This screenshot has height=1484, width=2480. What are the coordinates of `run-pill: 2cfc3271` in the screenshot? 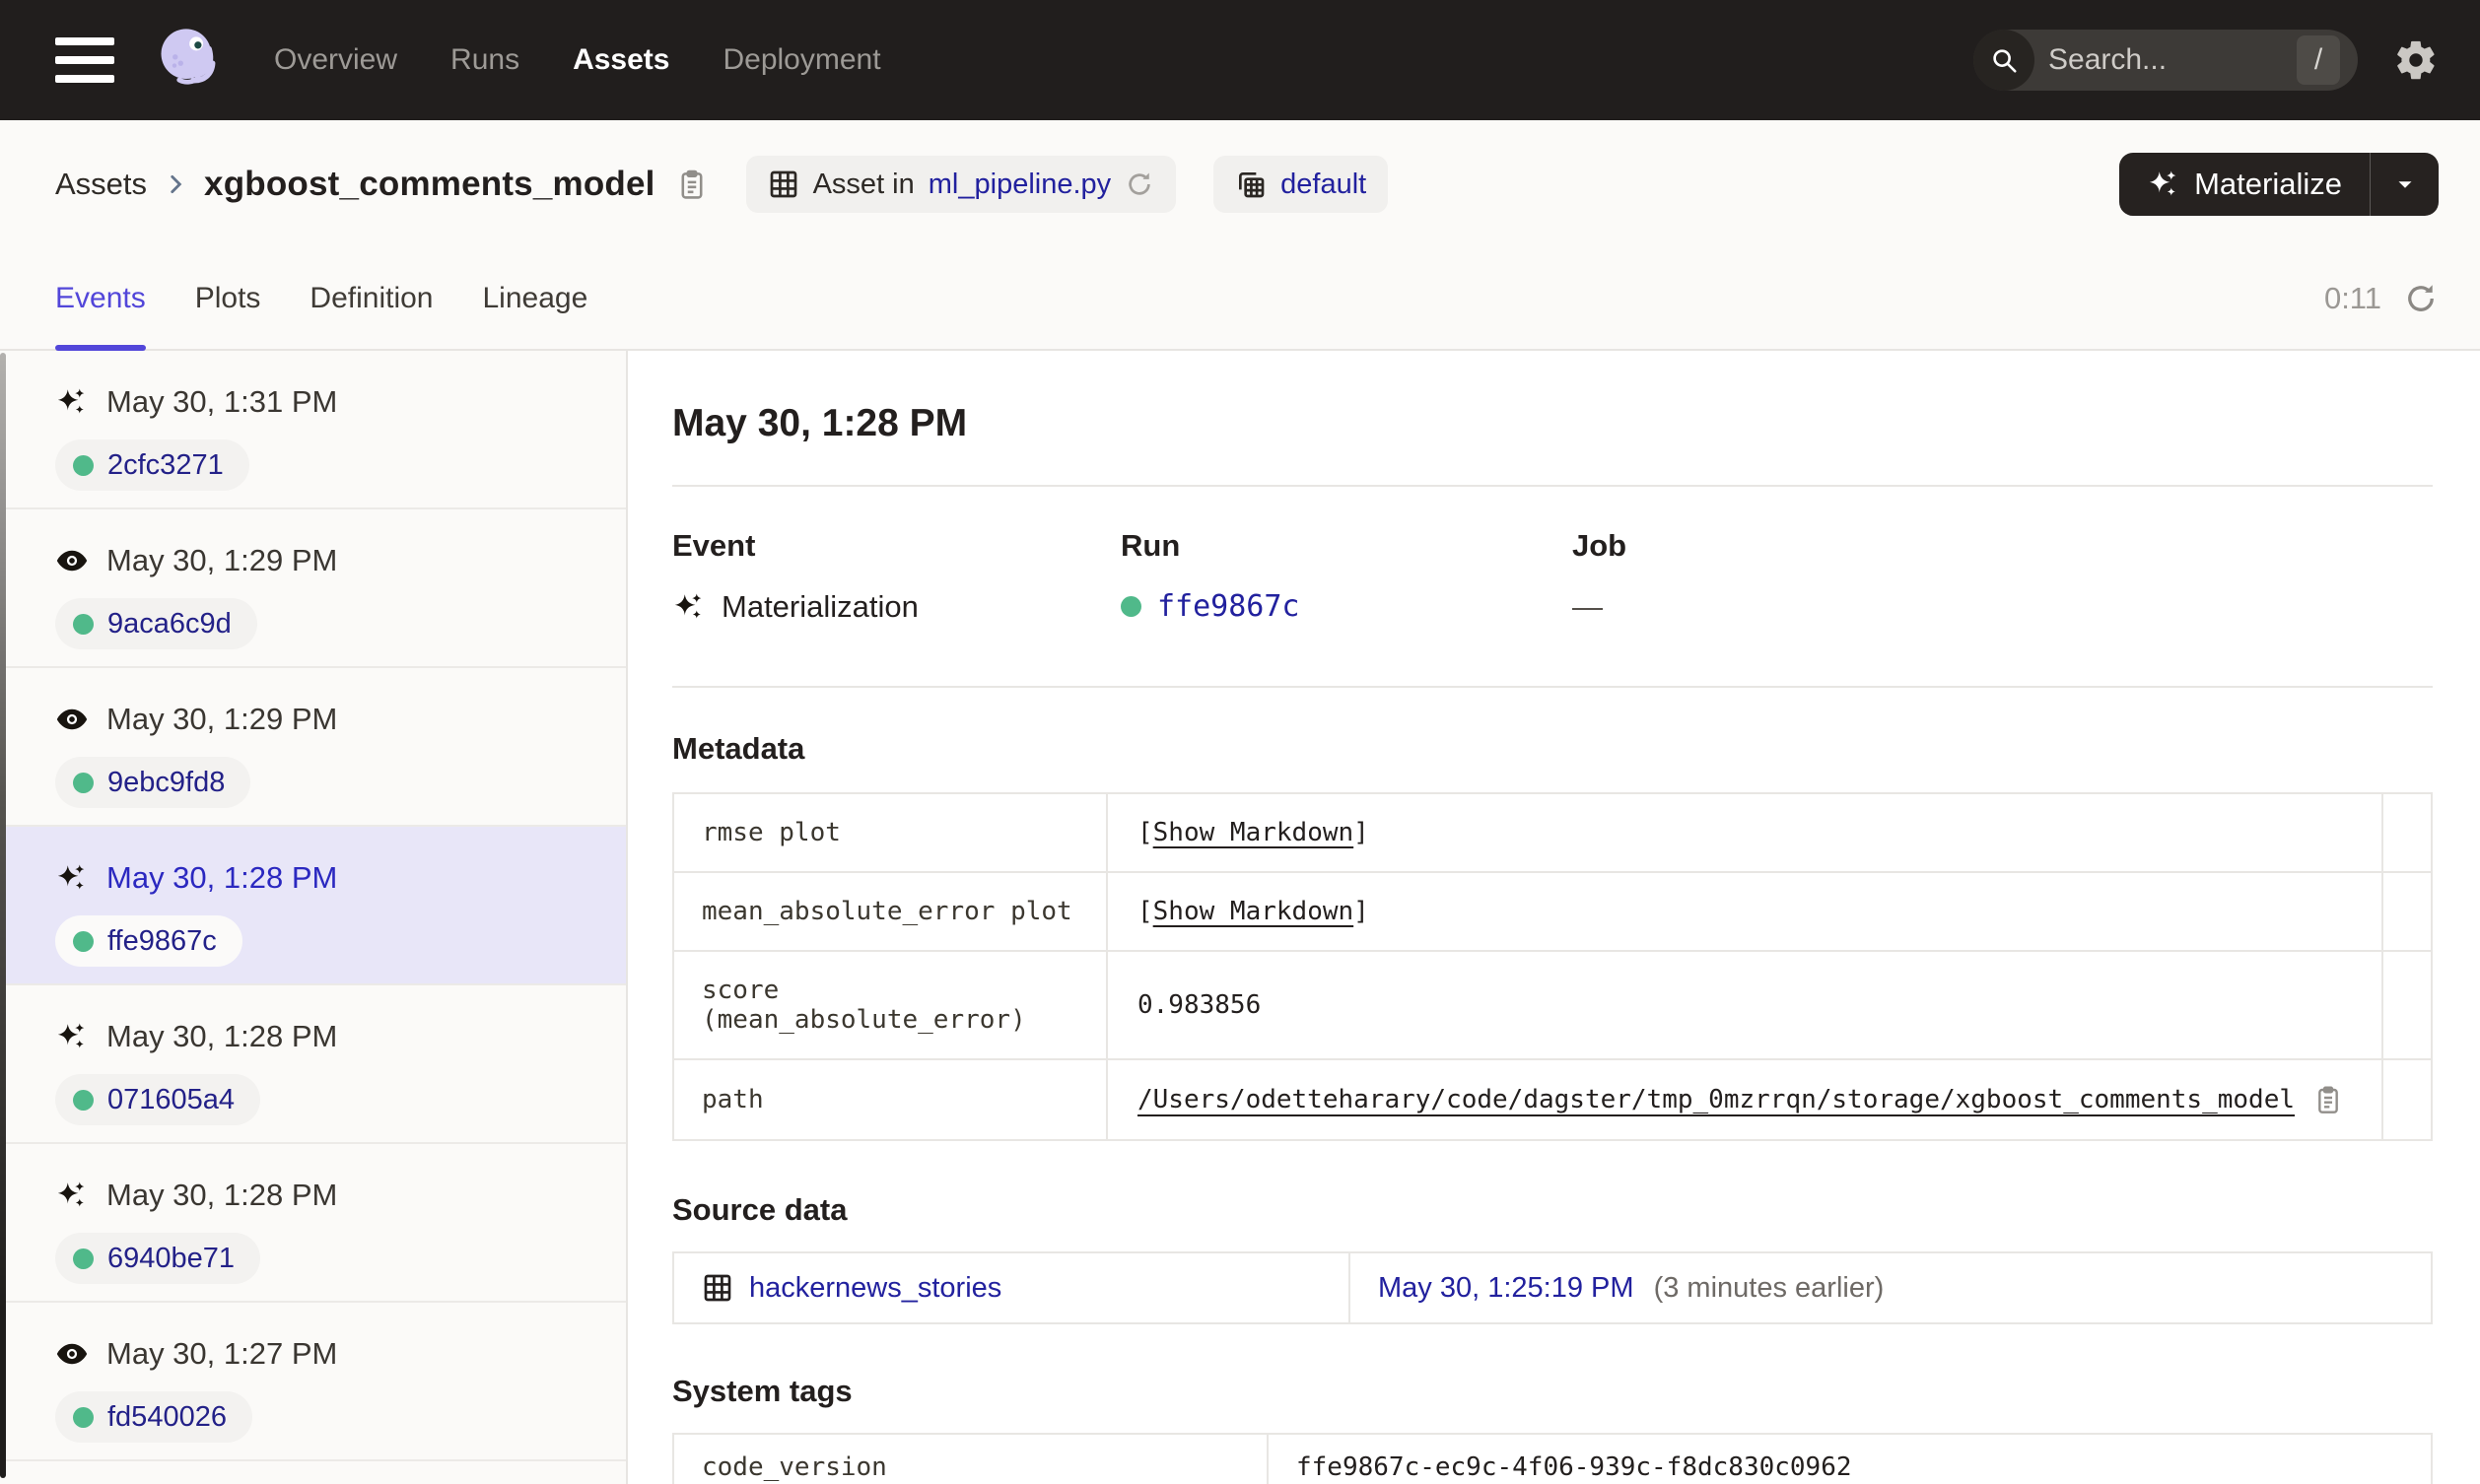 It's located at (152, 465).